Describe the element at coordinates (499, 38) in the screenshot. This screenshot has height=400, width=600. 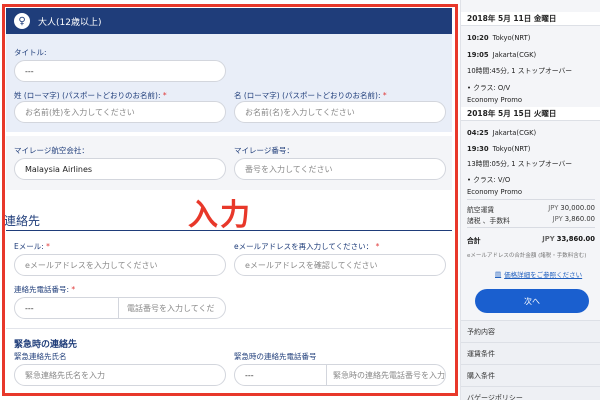
I see `outbound-departure: 10:20 Tokyo(NRT)` at that location.